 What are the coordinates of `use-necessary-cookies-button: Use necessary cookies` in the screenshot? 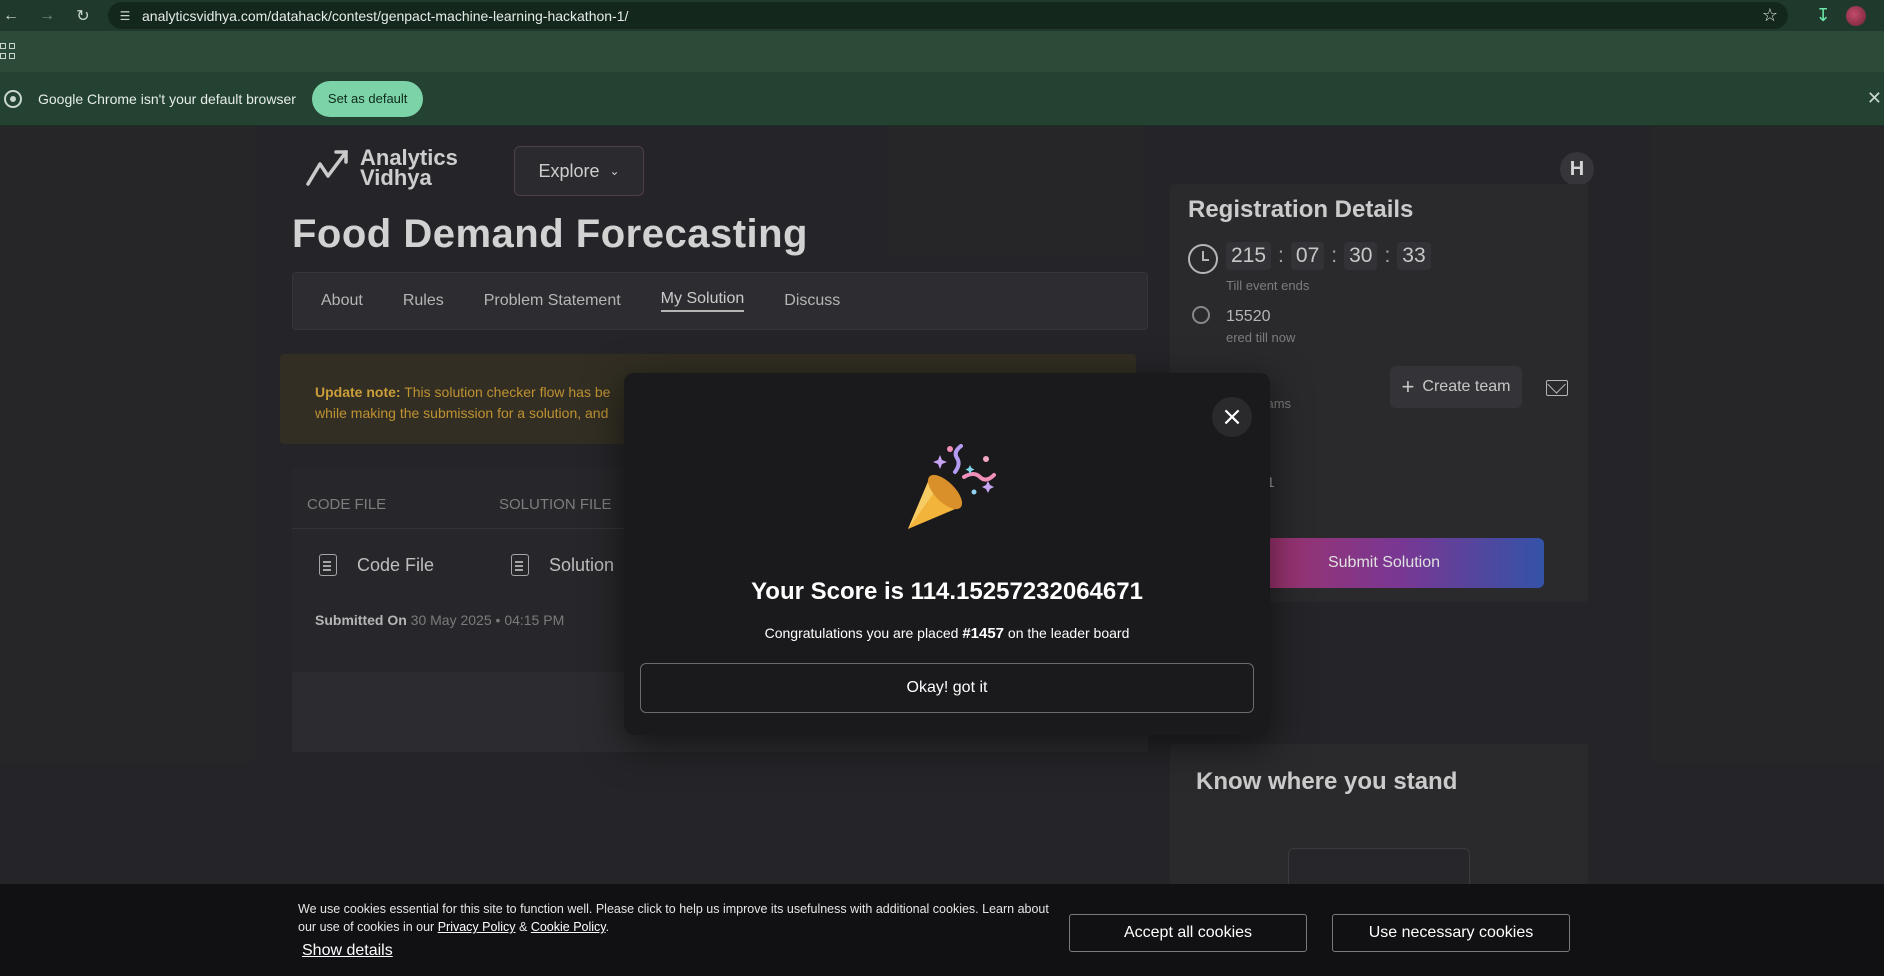 It's located at (1451, 933).